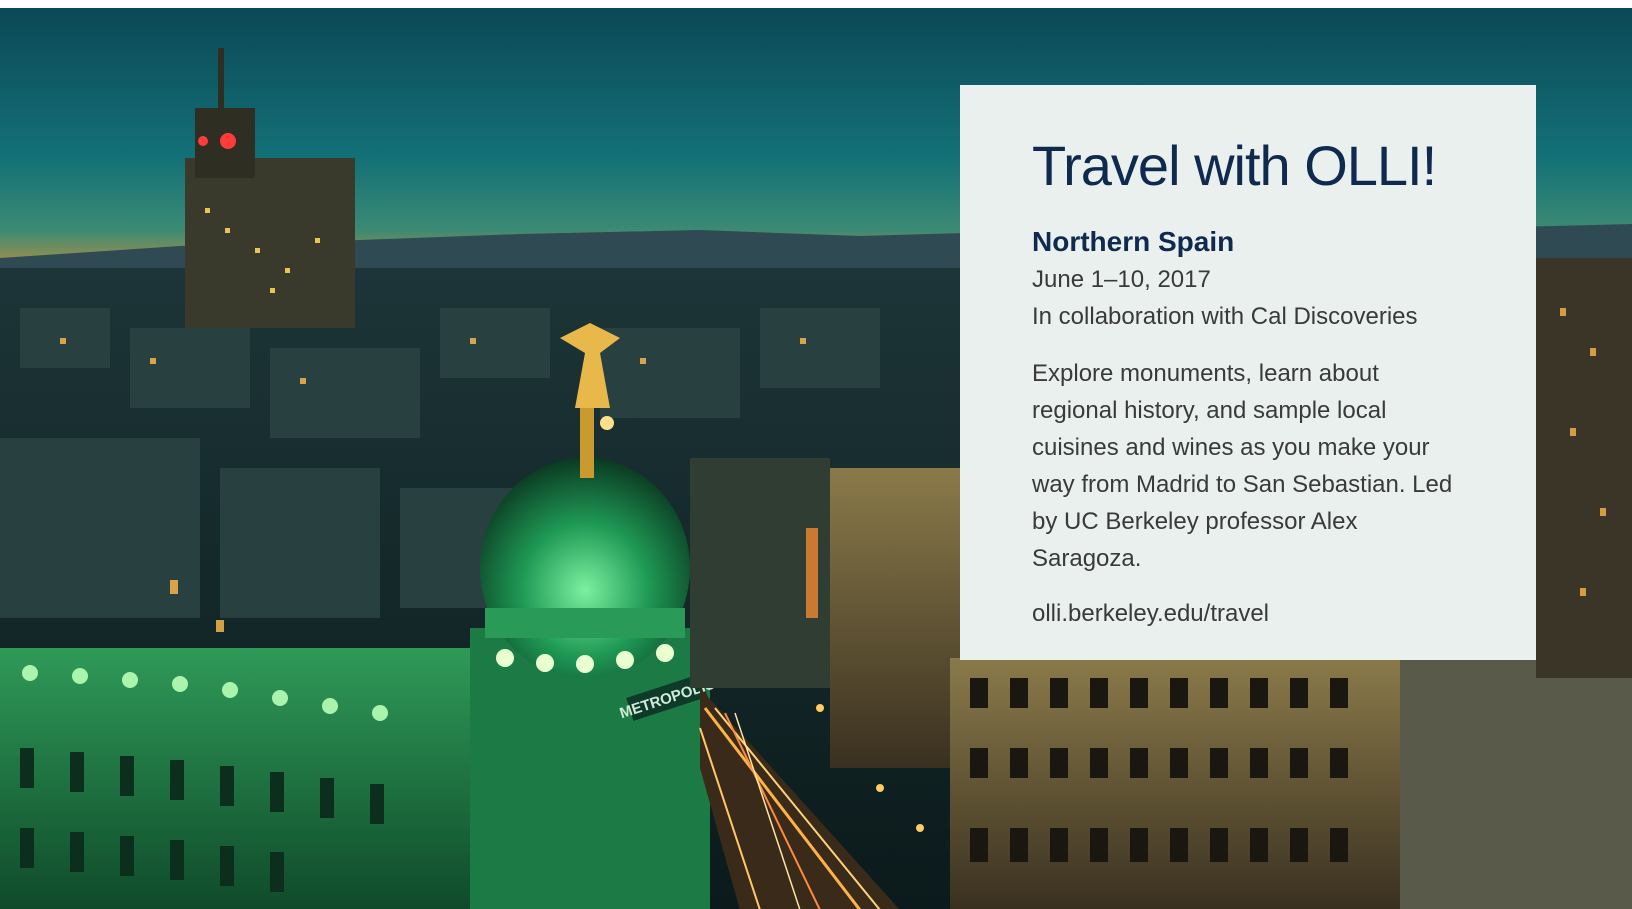  Describe the element at coordinates (1234, 165) in the screenshot. I see `card-title: Travel with OLLI!` at that location.